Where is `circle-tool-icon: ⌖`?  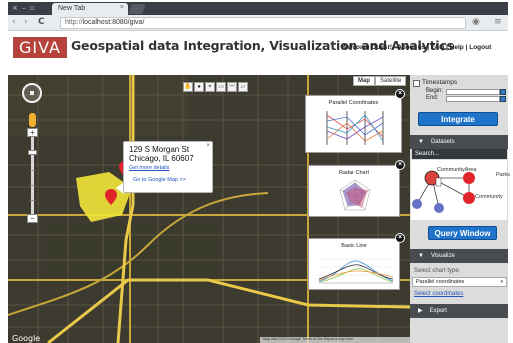
circle-tool-icon: ⌖ is located at coordinates (210, 87).